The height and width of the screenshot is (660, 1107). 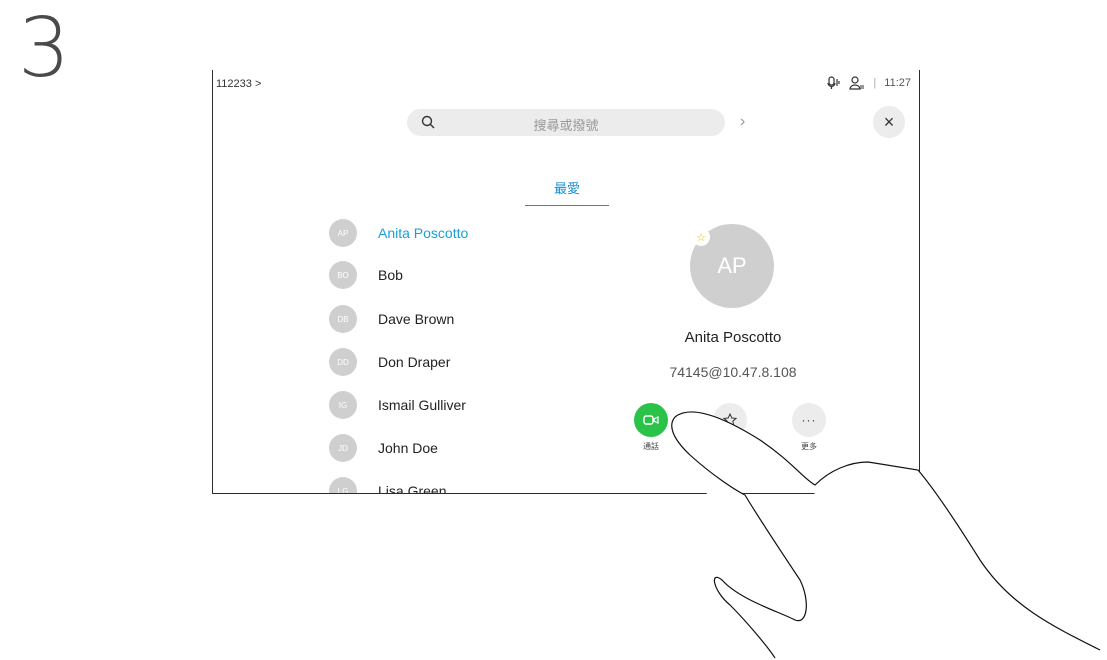 What do you see at coordinates (886, 535) in the screenshot?
I see `pointing-hand-icon` at bounding box center [886, 535].